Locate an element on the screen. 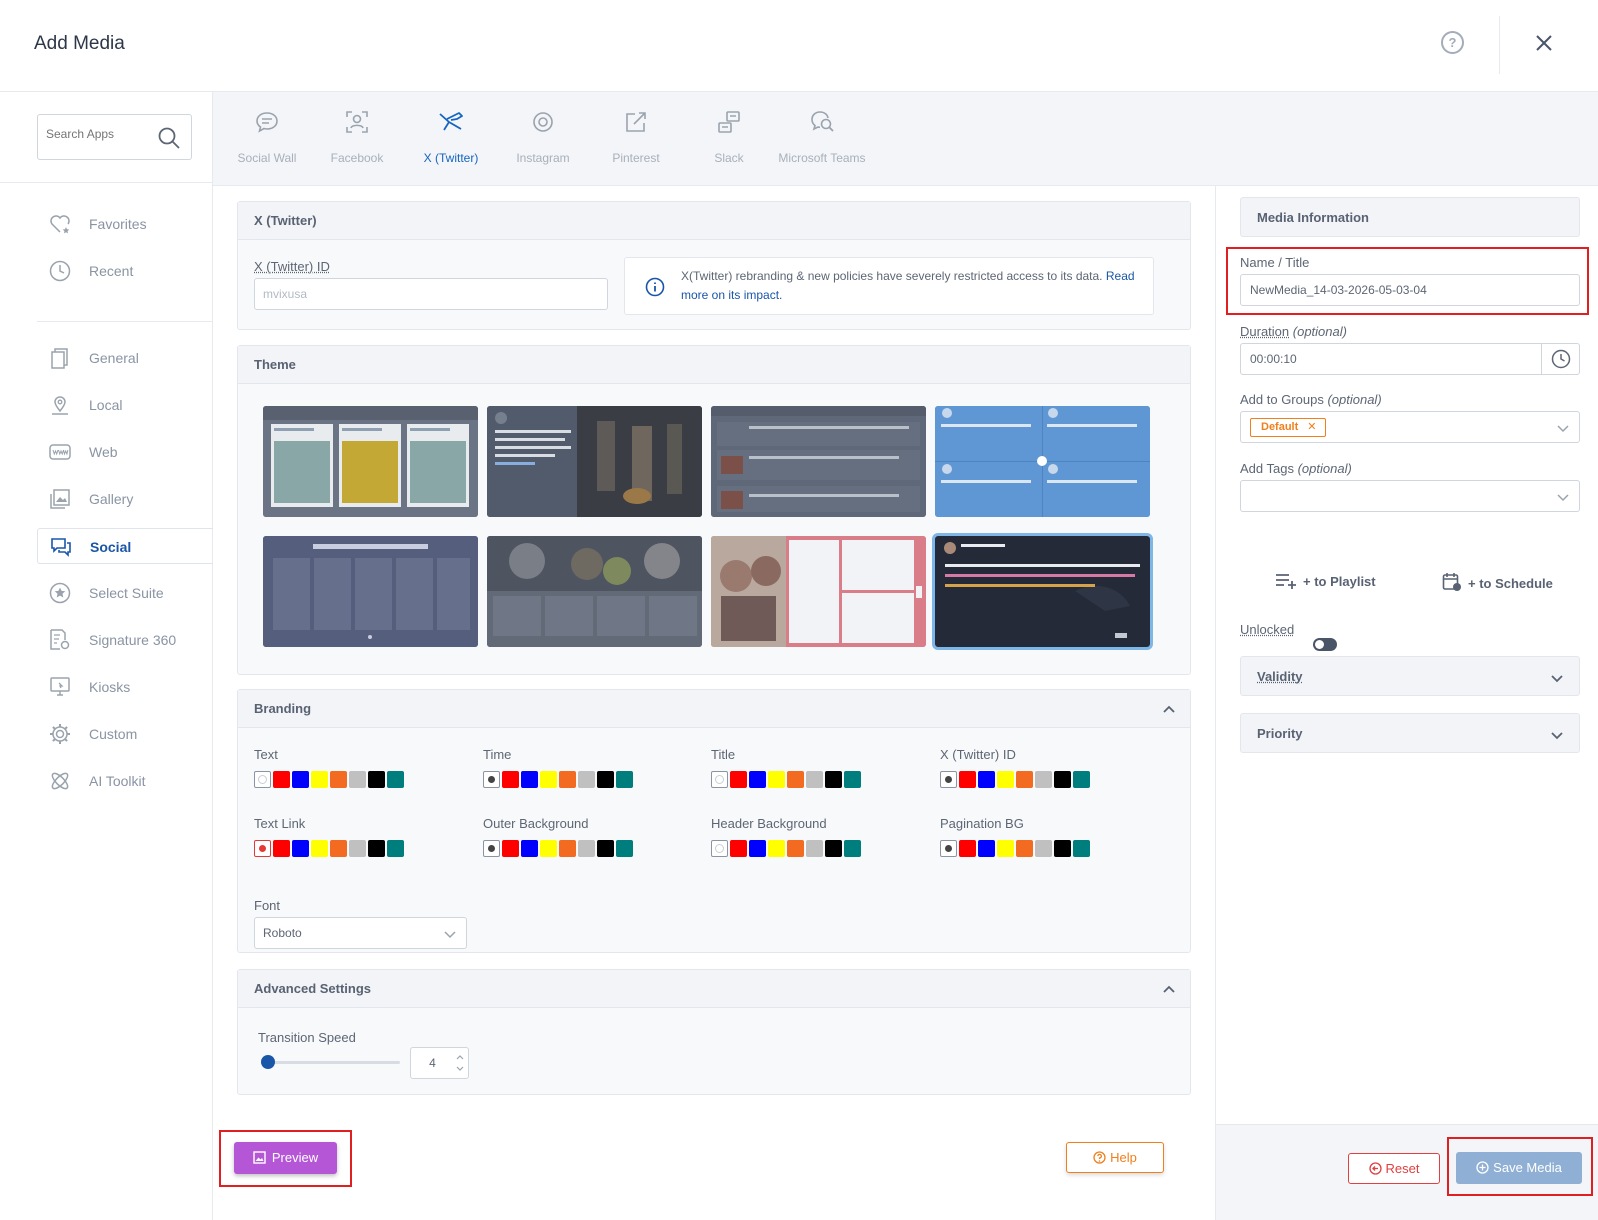 This screenshot has width=1598, height=1220. sidebar-item-gallery: Gallery is located at coordinates (125, 499).